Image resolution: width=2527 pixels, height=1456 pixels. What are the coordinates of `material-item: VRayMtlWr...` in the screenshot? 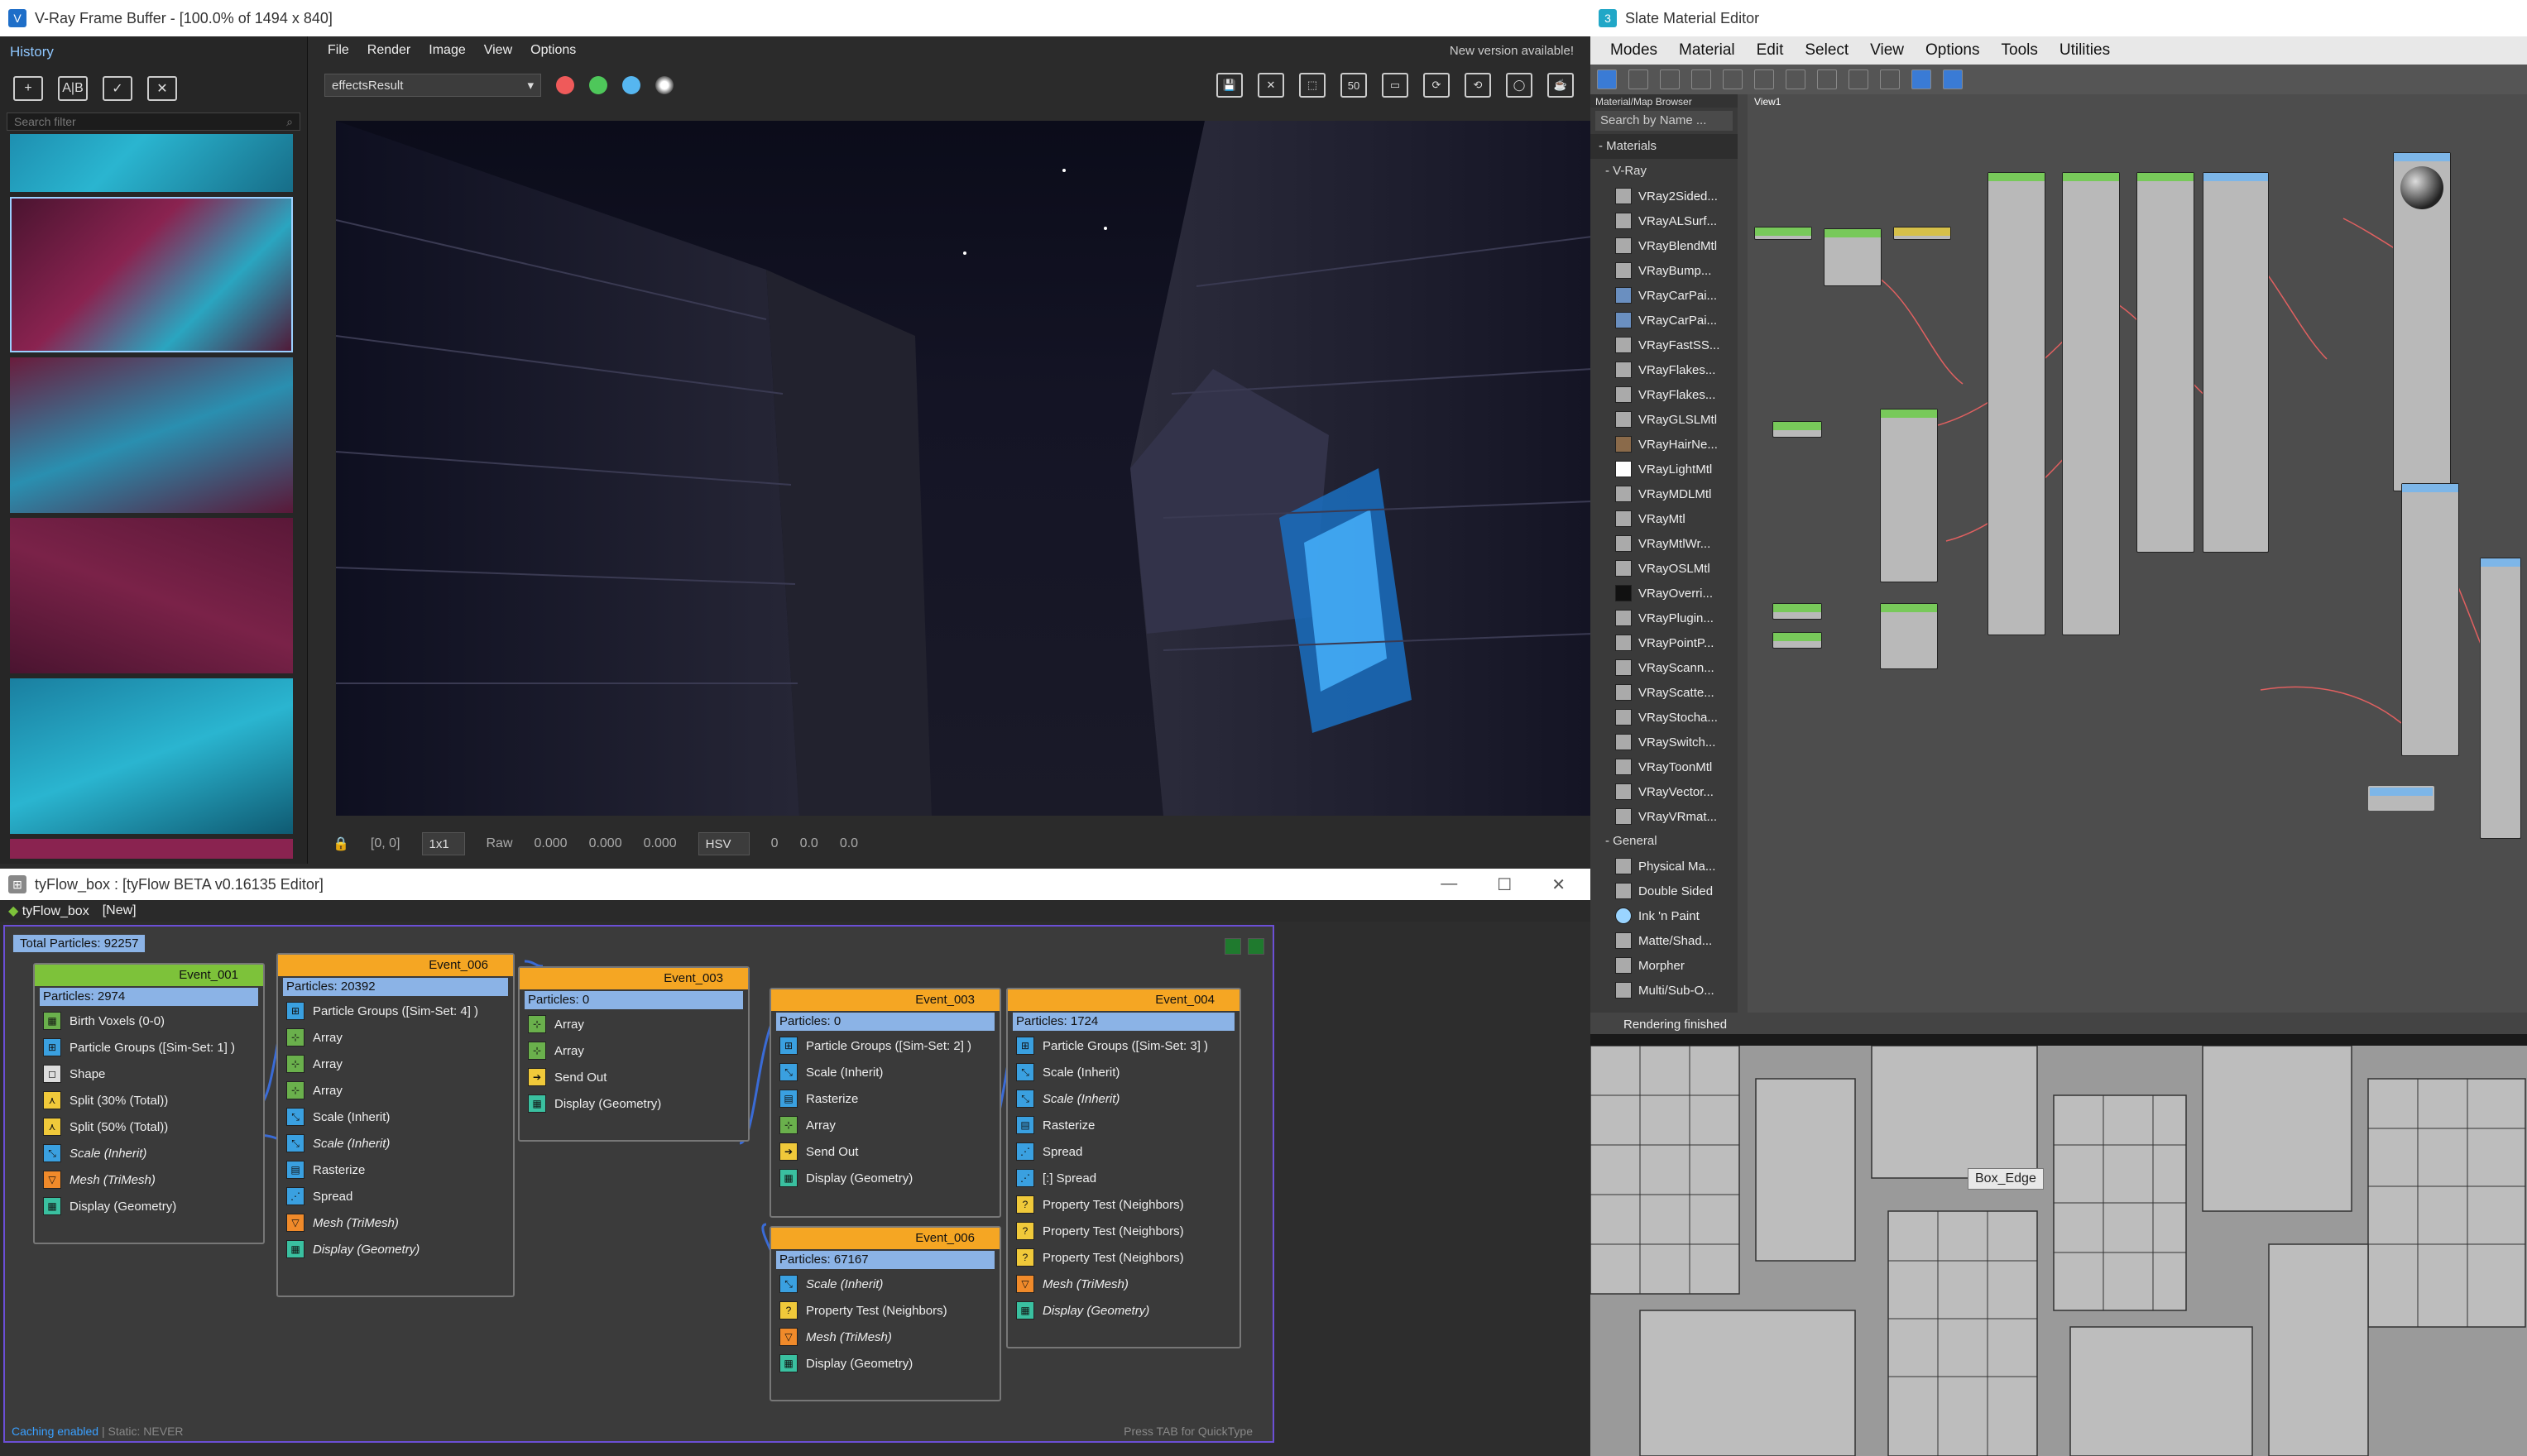 It's located at (1664, 543).